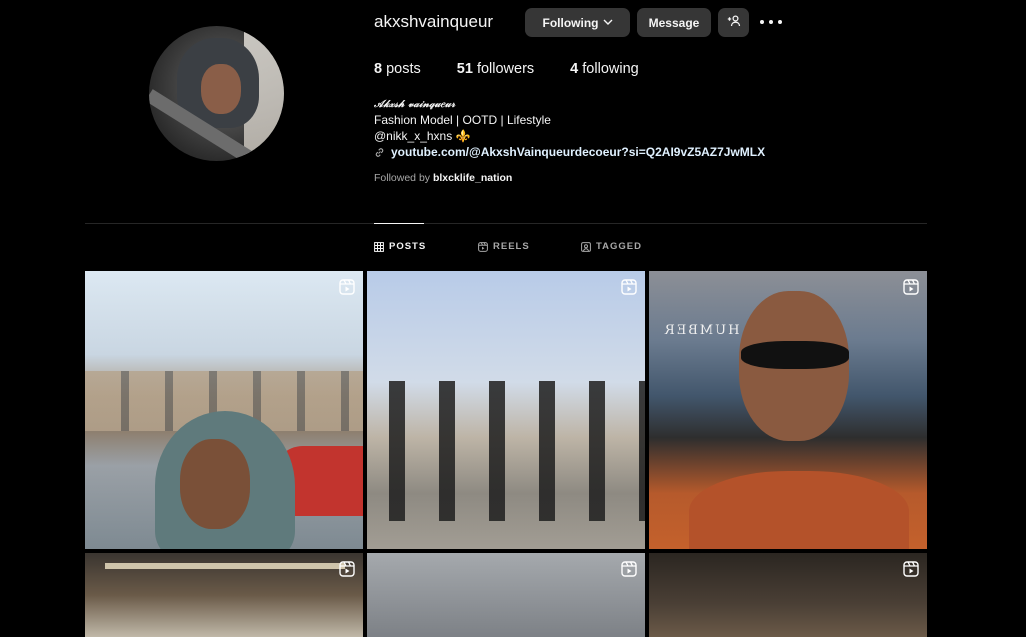 The width and height of the screenshot is (1026, 637). What do you see at coordinates (570, 22) in the screenshot?
I see `following-button-label: Following` at bounding box center [570, 22].